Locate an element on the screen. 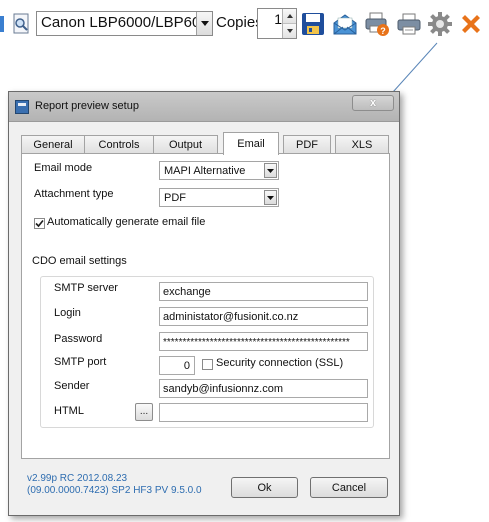  close-icon: x is located at coordinates (373, 103).